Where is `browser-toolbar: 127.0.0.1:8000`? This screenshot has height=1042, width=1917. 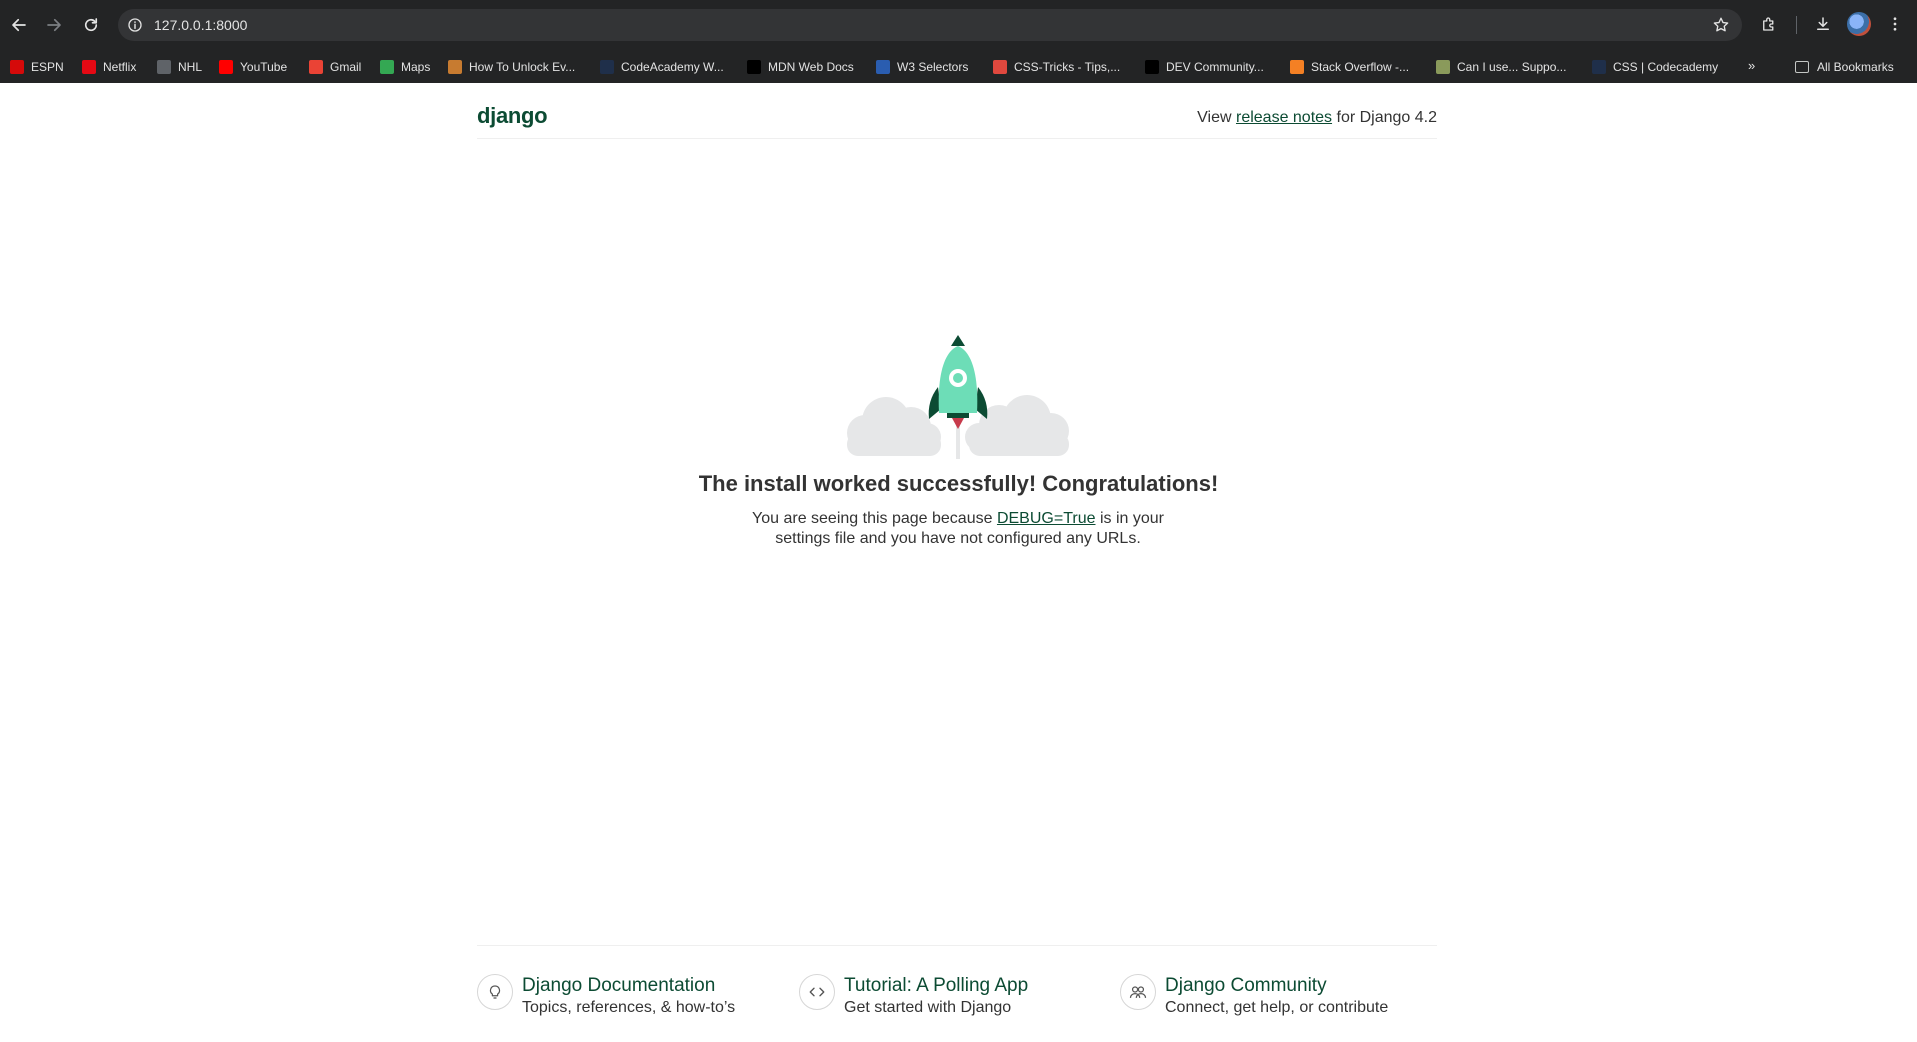
browser-toolbar: 127.0.0.1:8000 is located at coordinates (958, 24).